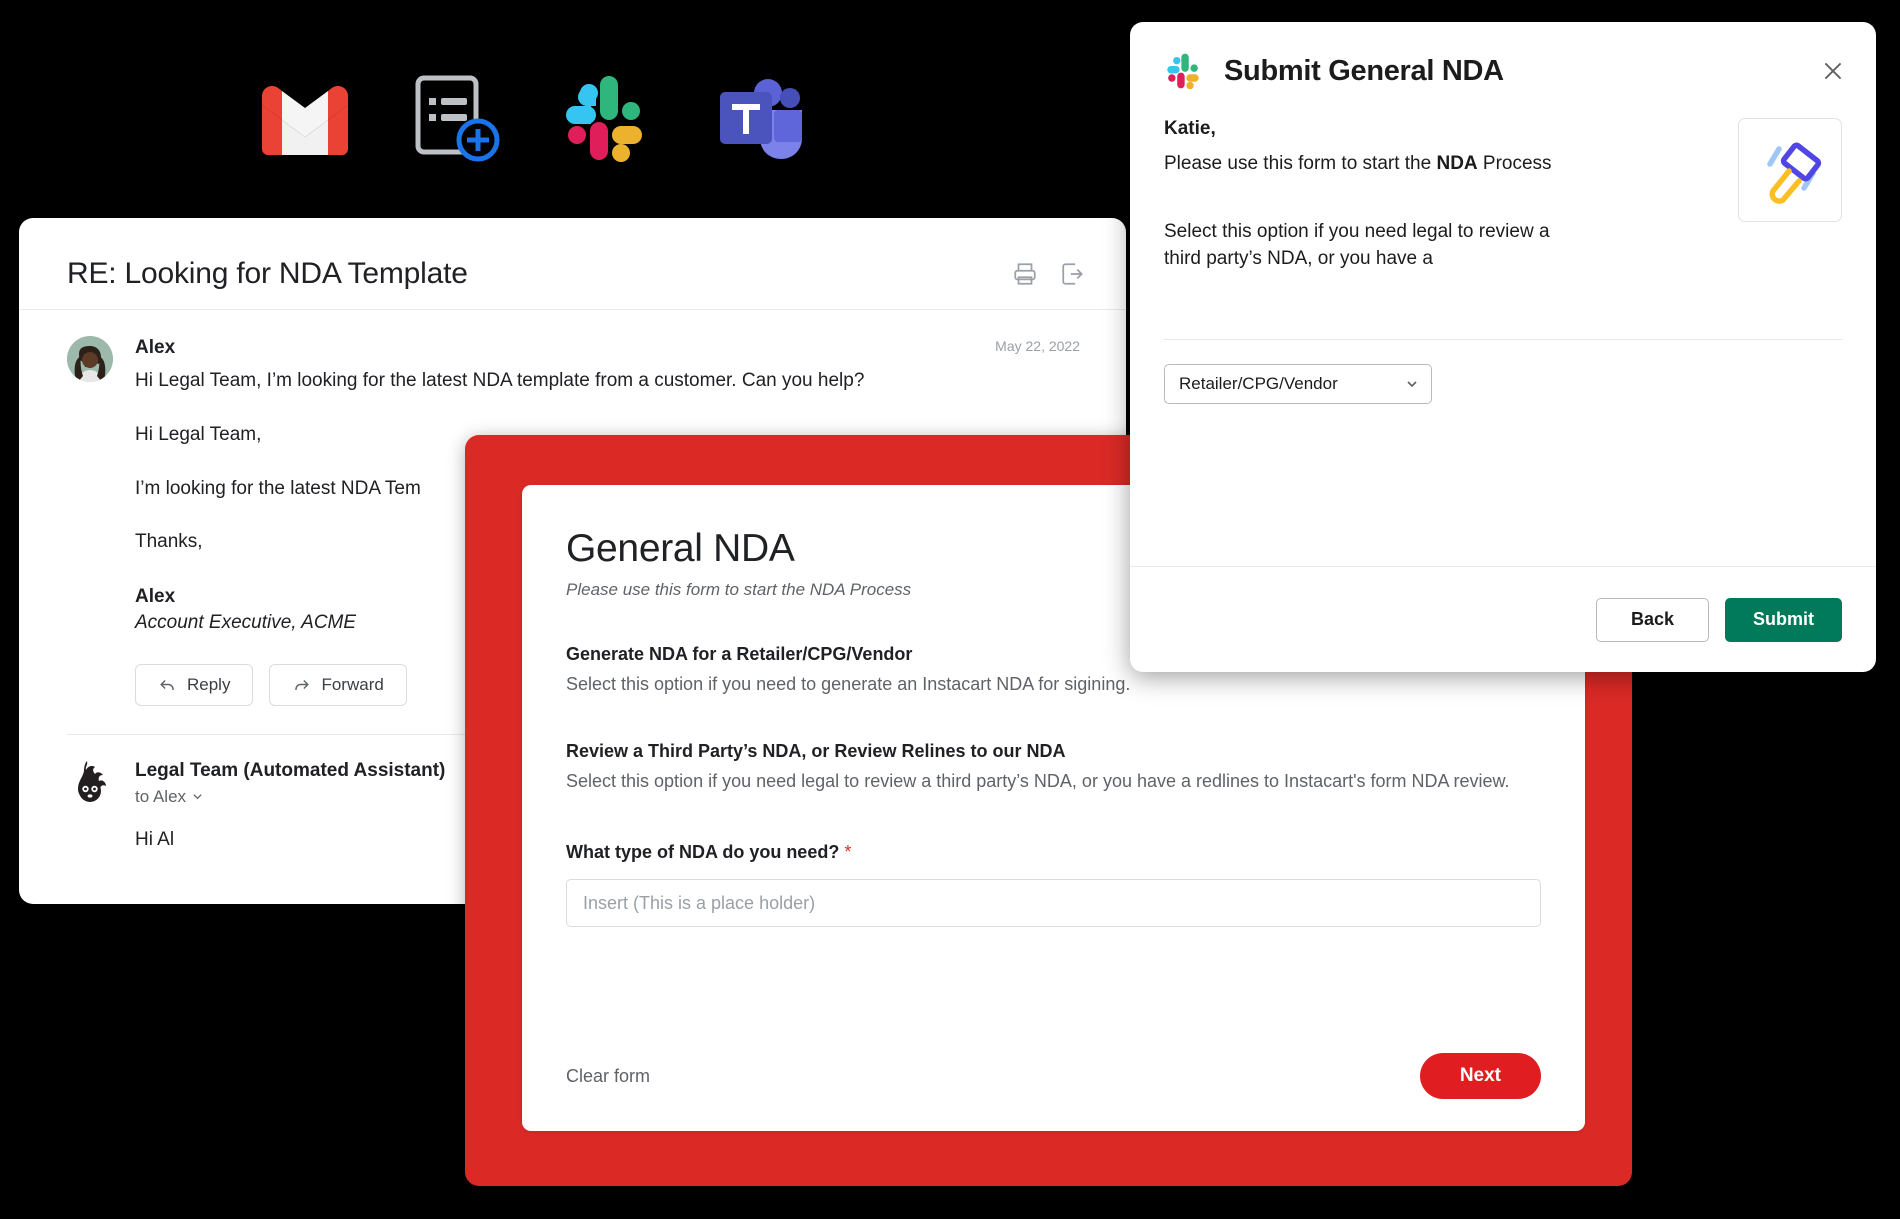 The width and height of the screenshot is (1900, 1219). Describe the element at coordinates (1503, 372) in the screenshot. I see `slack-select-row: Retailer/CPG/Vendor` at that location.